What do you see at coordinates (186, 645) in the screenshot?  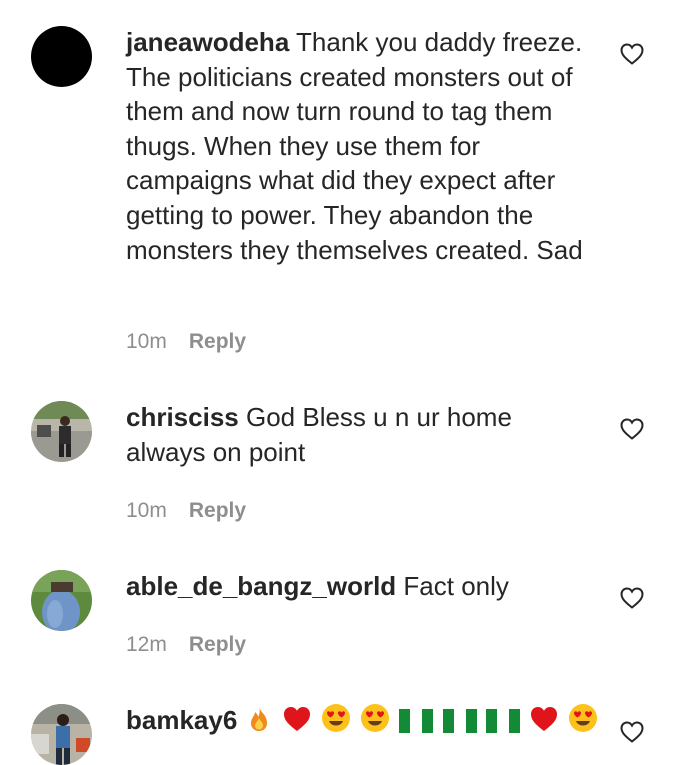 I see `comment-meta: 12m Reply` at bounding box center [186, 645].